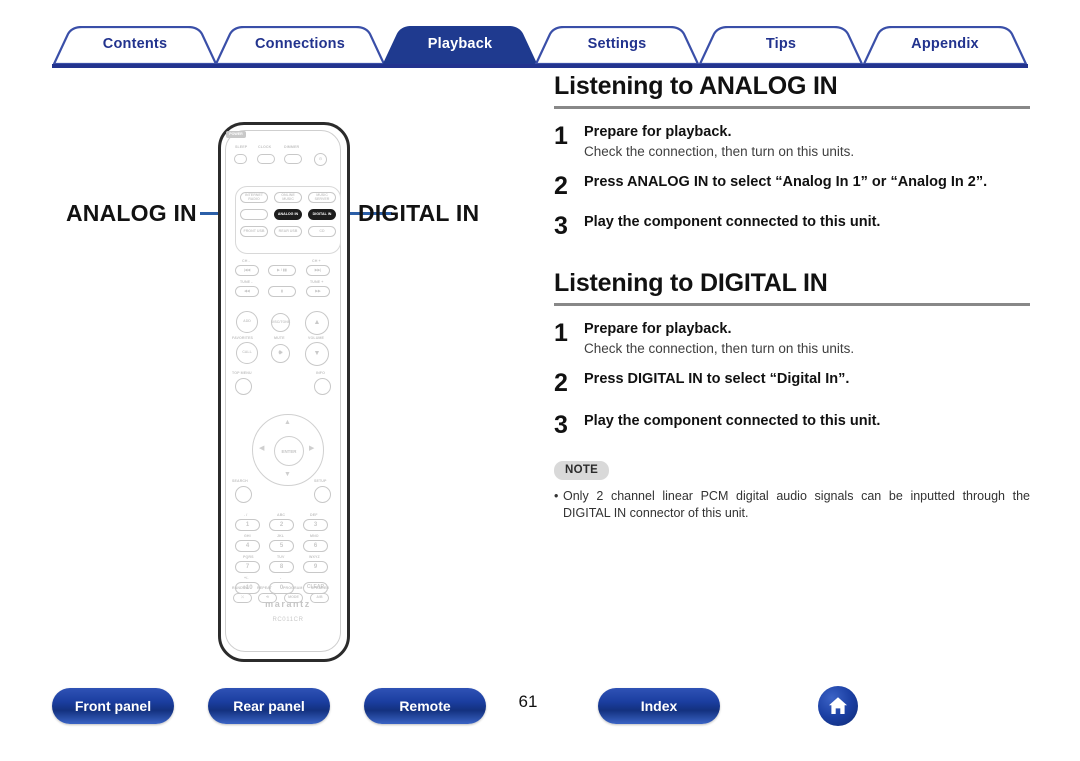 Image resolution: width=1080 pixels, height=761 pixels. What do you see at coordinates (316, 261) in the screenshot?
I see `remote-label-ch-plus: CH +` at bounding box center [316, 261].